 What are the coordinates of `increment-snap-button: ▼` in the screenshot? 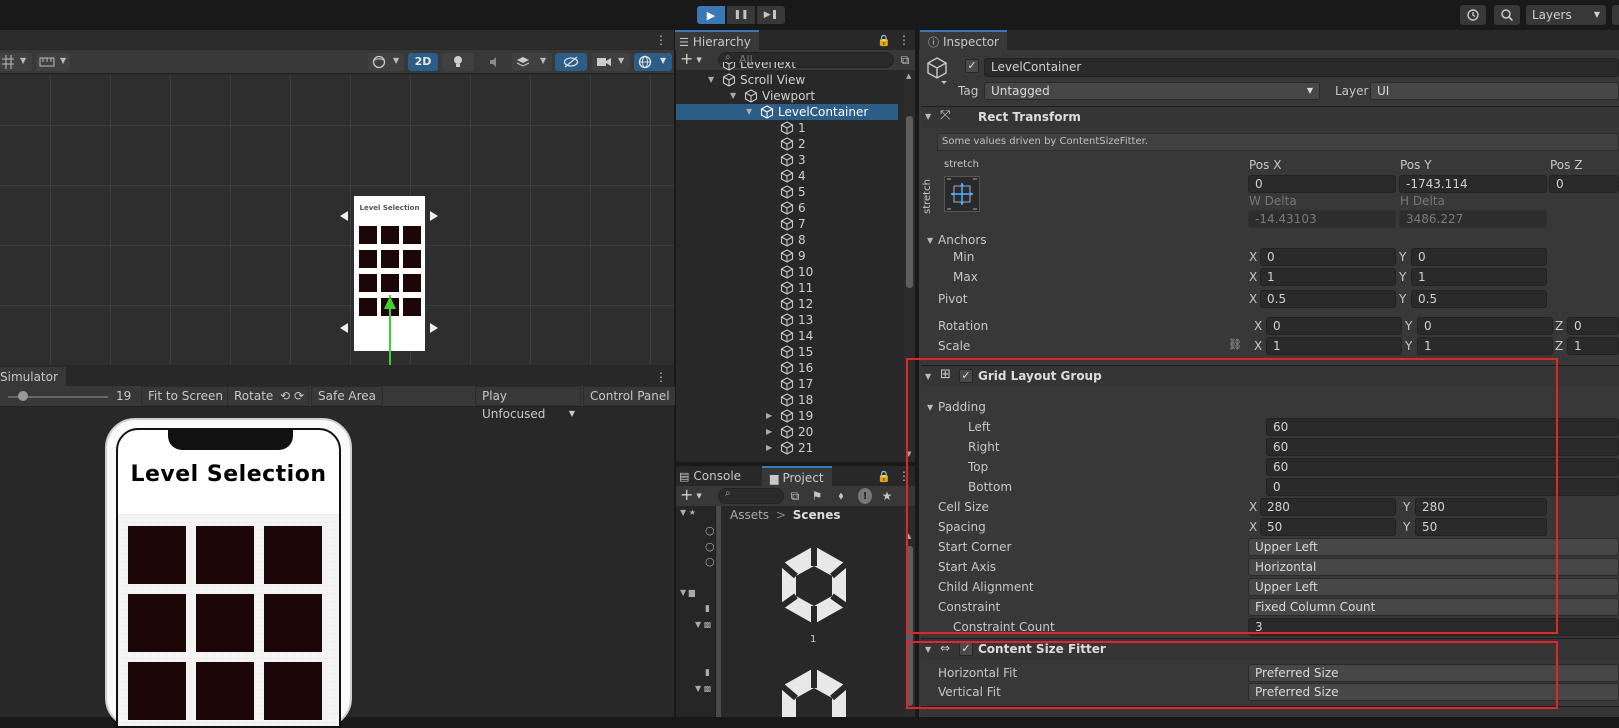 It's located at (53, 62).